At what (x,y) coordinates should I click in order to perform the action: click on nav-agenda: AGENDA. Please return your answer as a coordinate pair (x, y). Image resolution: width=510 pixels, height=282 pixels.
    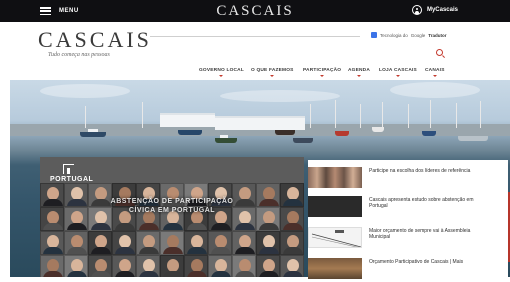
    Looking at the image, I should click on (359, 72).